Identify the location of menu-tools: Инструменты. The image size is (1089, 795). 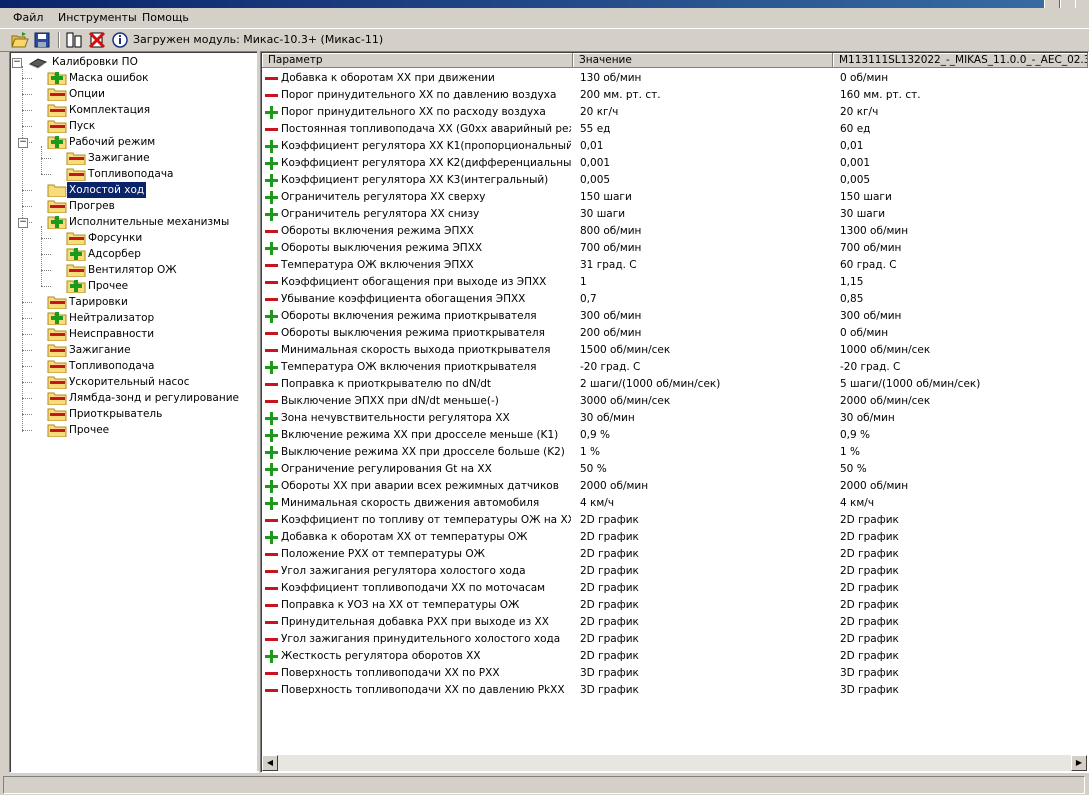
(97, 17).